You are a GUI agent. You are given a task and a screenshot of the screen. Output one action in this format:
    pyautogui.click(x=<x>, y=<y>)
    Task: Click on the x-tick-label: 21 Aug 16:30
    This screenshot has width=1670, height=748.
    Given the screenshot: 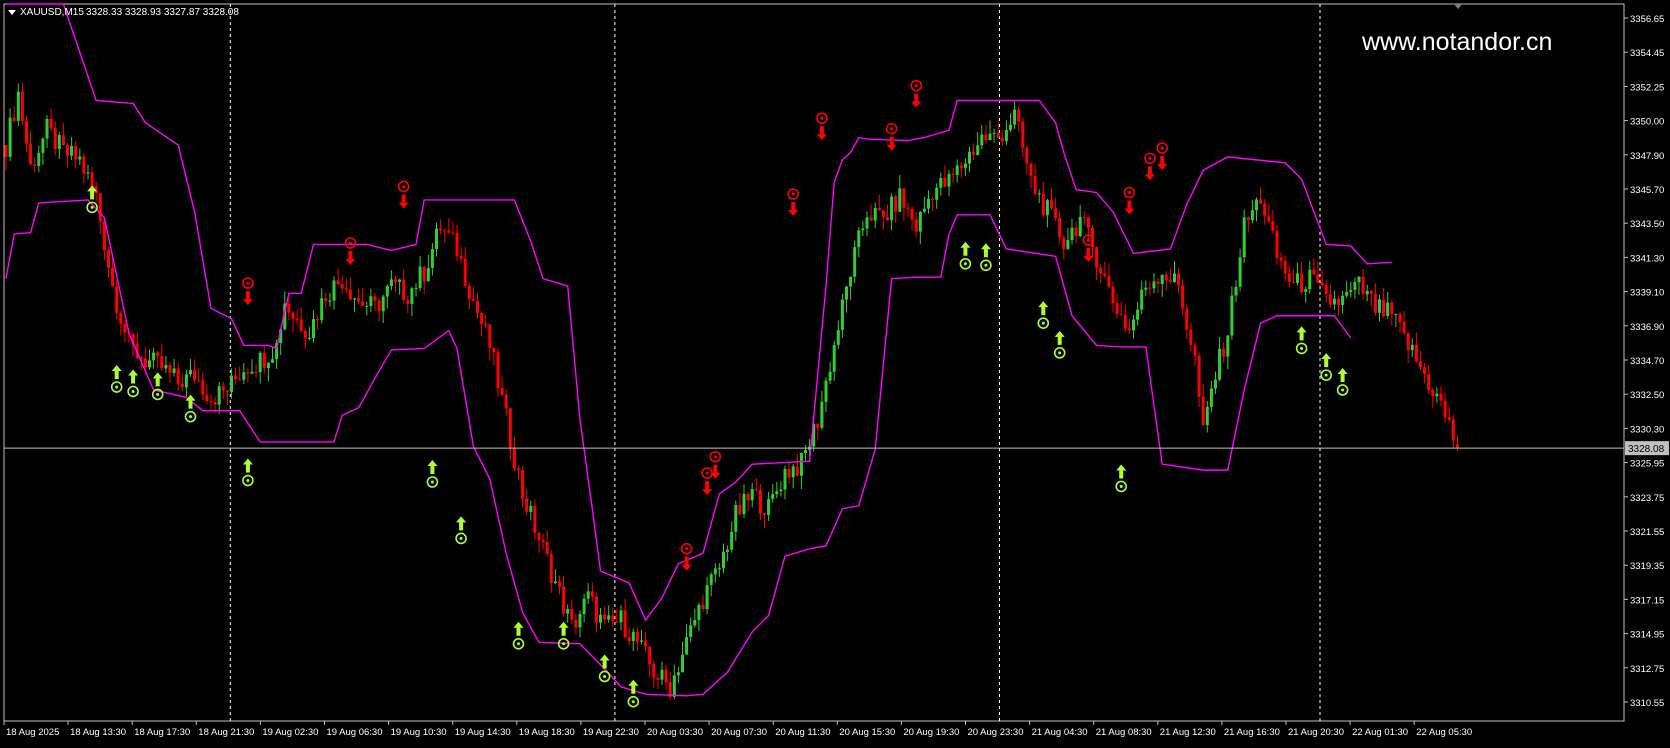 What is the action you would take?
    pyautogui.click(x=1252, y=732)
    